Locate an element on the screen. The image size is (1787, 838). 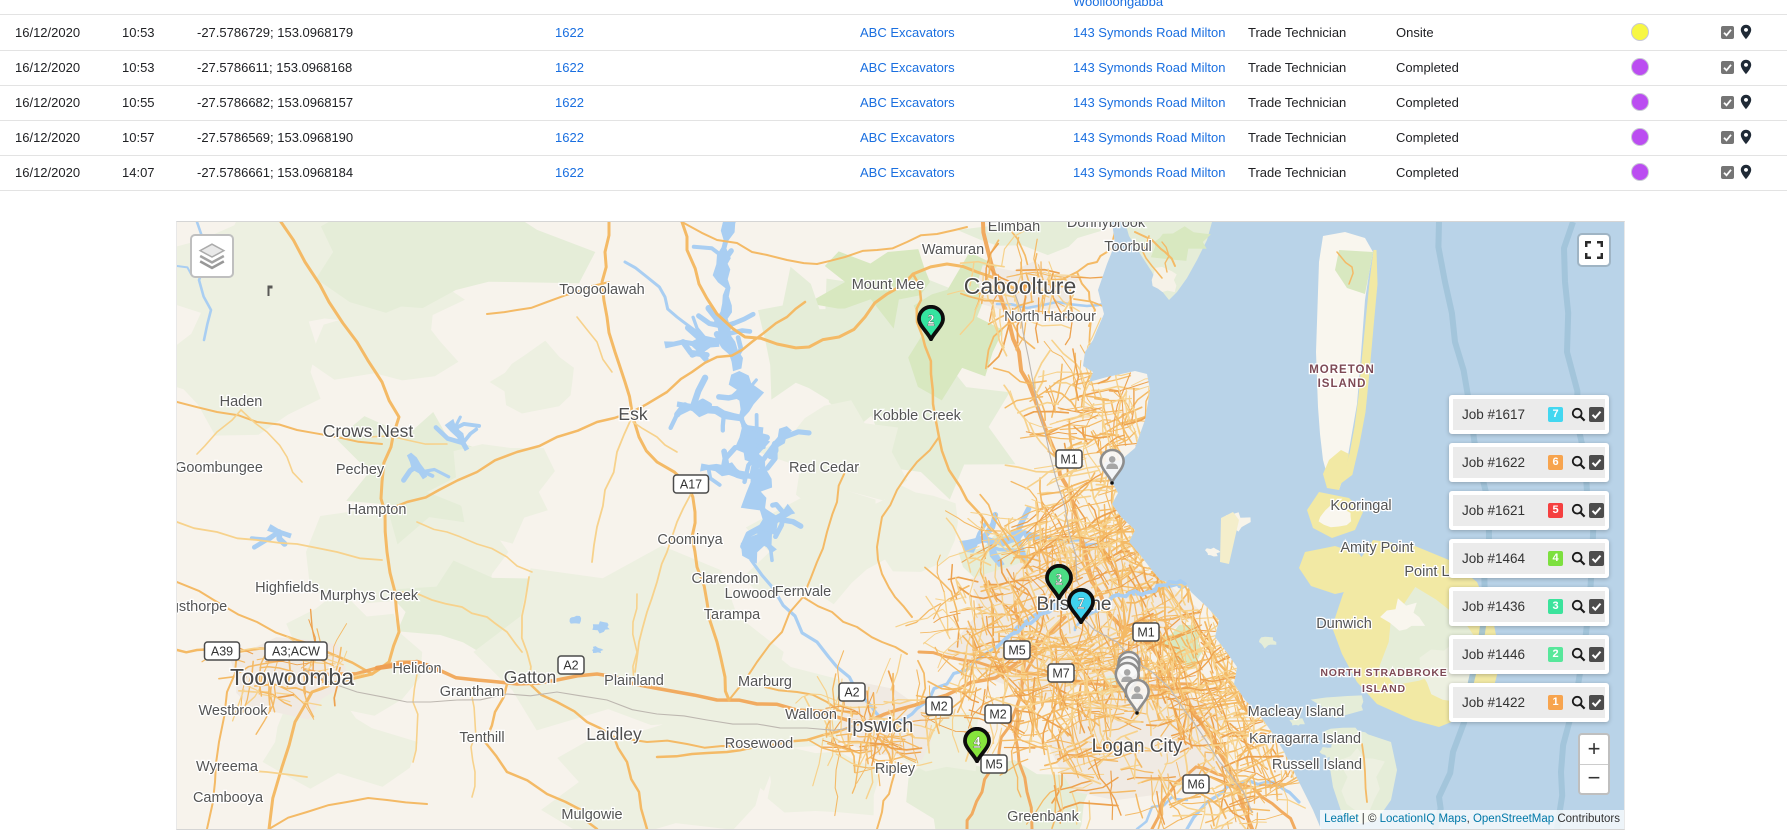
svg-text: Plainland is located at coordinates (634, 681).